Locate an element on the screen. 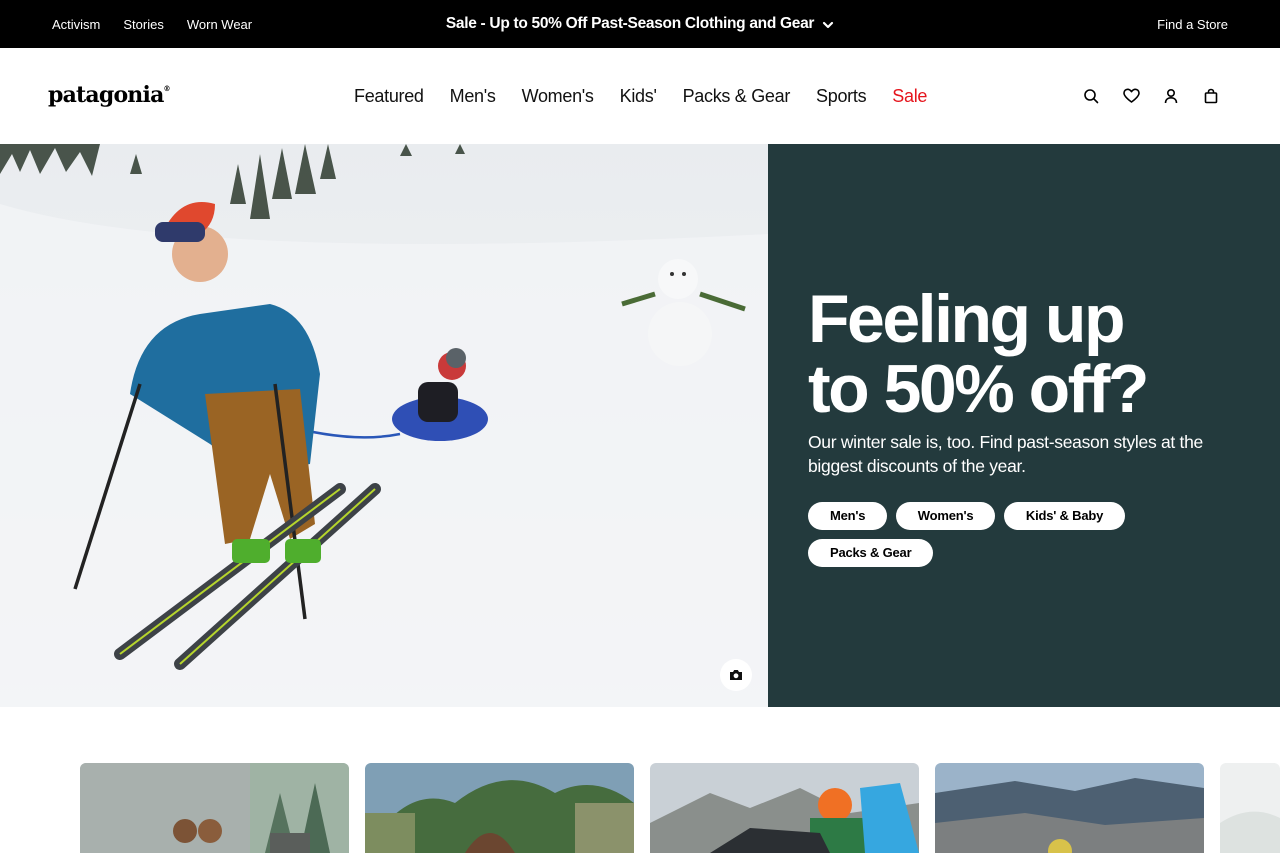 The height and width of the screenshot is (853, 1280). chevron-down-icon is located at coordinates (828, 24).